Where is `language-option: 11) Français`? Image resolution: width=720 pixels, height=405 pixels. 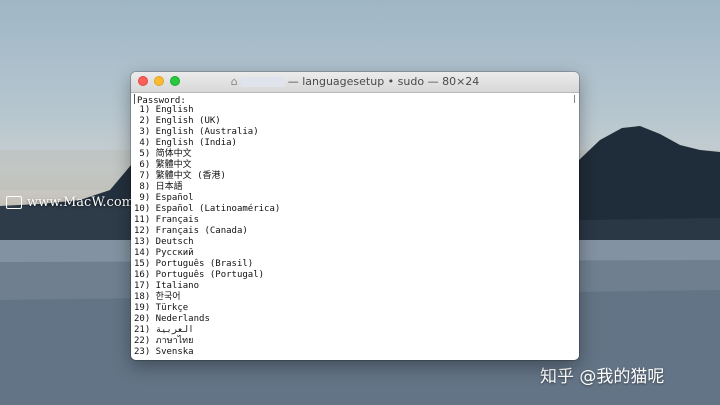 language-option: 11) Français is located at coordinates (167, 220).